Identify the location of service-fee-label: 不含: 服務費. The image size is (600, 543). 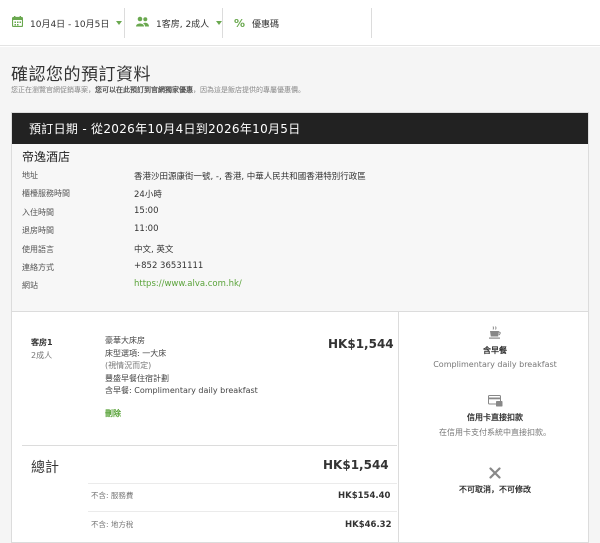
(112, 495).